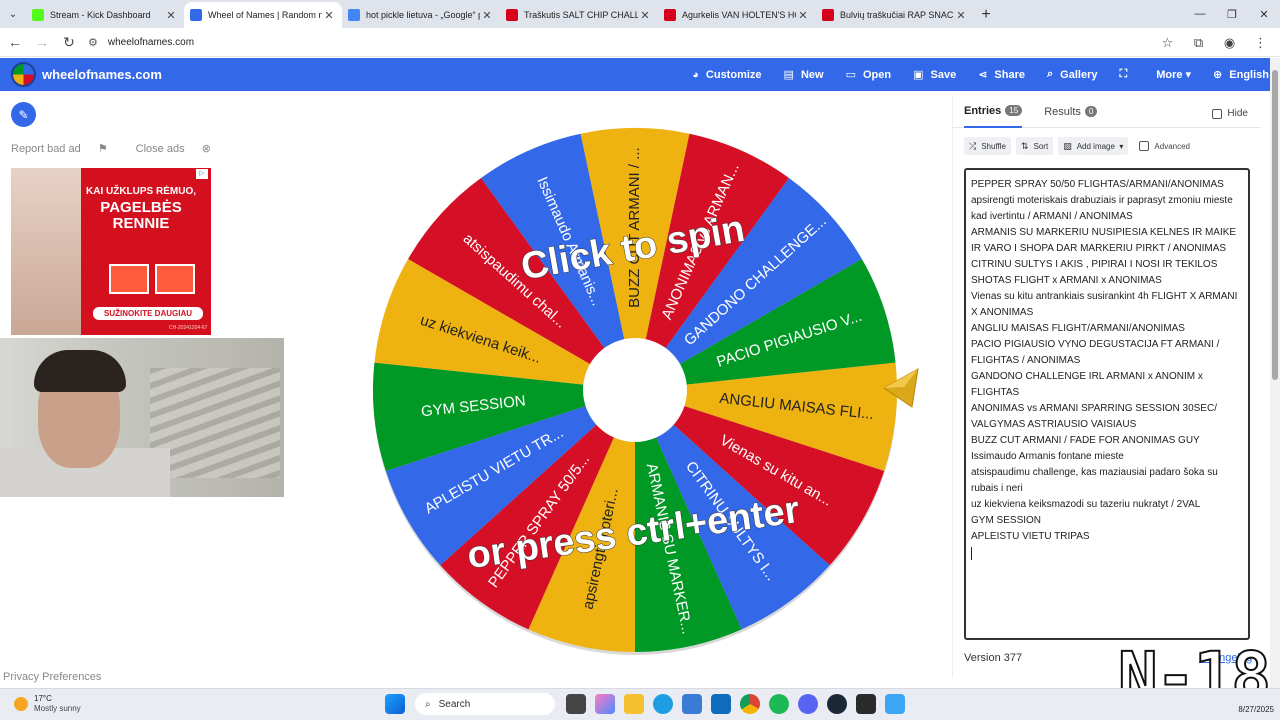 This screenshot has height=720, width=1280. I want to click on shuffle-button: ⤮ Shuffle, so click(987, 146).